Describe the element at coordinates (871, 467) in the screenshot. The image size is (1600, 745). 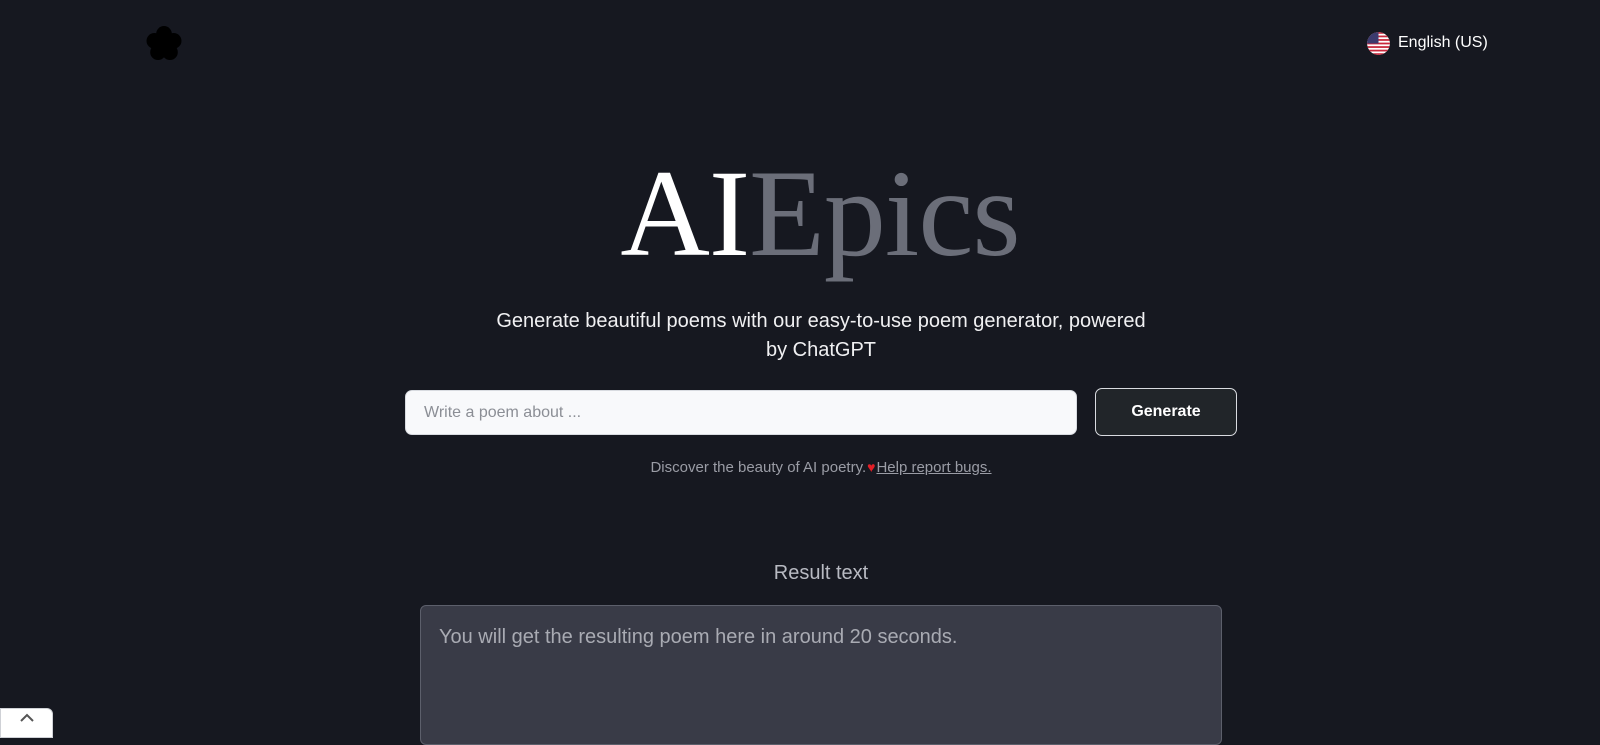
I see `heart-icon: ♥` at that location.